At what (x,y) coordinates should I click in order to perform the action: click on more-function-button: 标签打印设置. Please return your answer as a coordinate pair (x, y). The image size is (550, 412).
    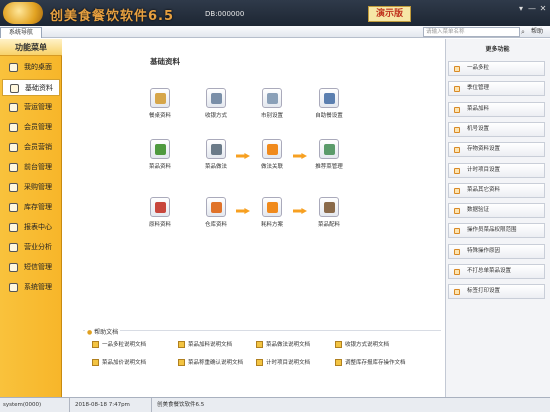
    Looking at the image, I should click on (496, 292).